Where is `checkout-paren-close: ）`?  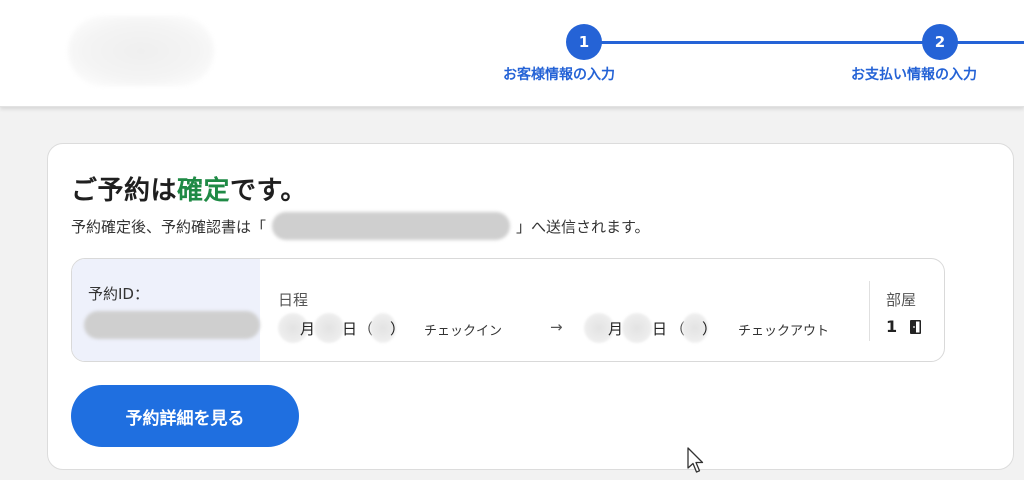
checkout-paren-close: ） is located at coordinates (710, 329).